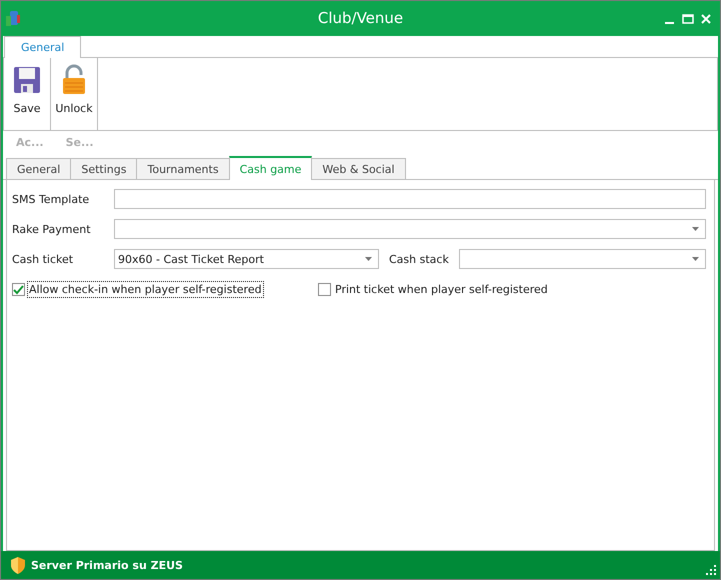 This screenshot has width=721, height=580. Describe the element at coordinates (361, 18) in the screenshot. I see `window-title: Club/Venue` at that location.